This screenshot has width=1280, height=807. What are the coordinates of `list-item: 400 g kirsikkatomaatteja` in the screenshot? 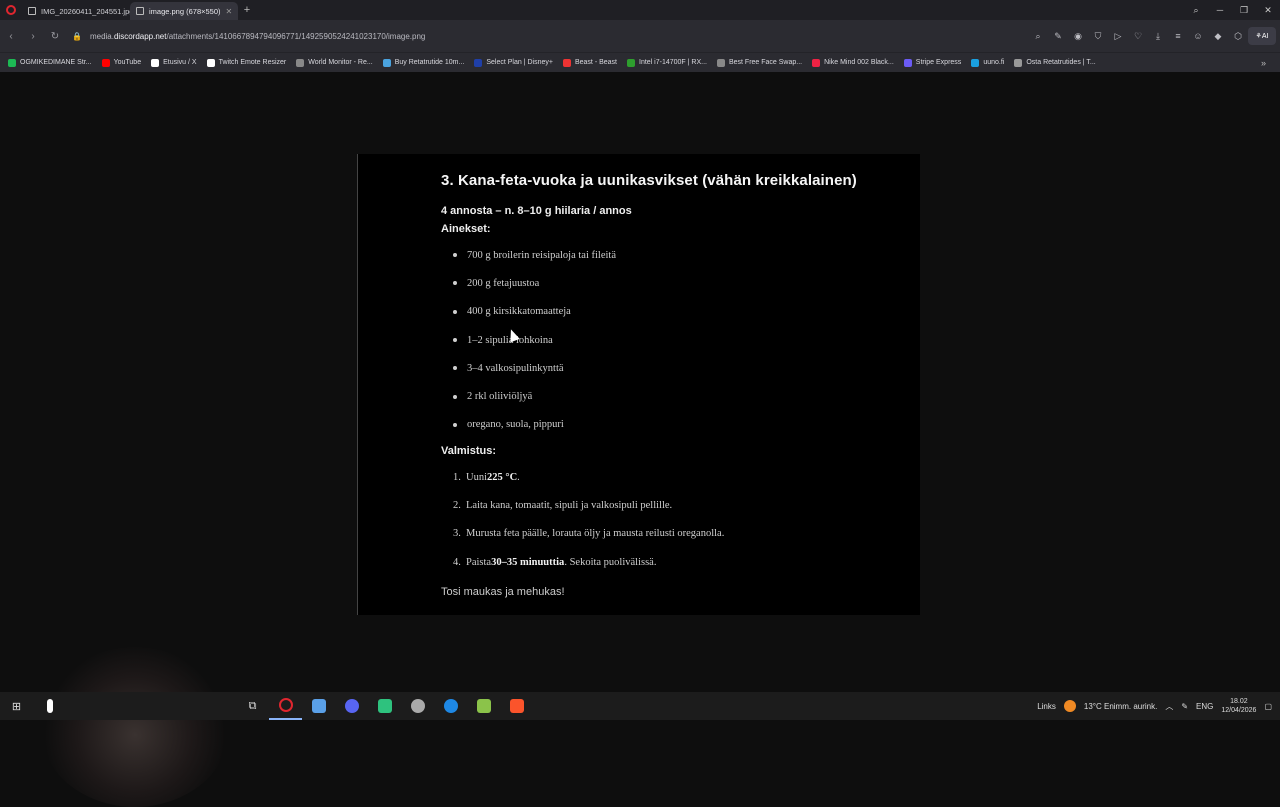 It's located at (686, 312).